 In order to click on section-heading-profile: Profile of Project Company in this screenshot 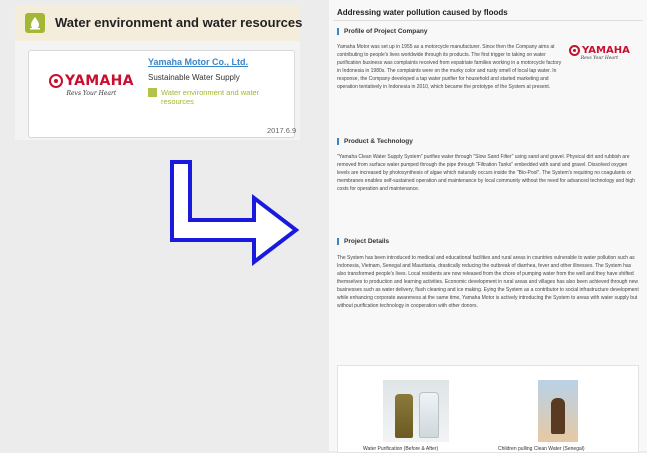, I will do `click(382, 31)`.